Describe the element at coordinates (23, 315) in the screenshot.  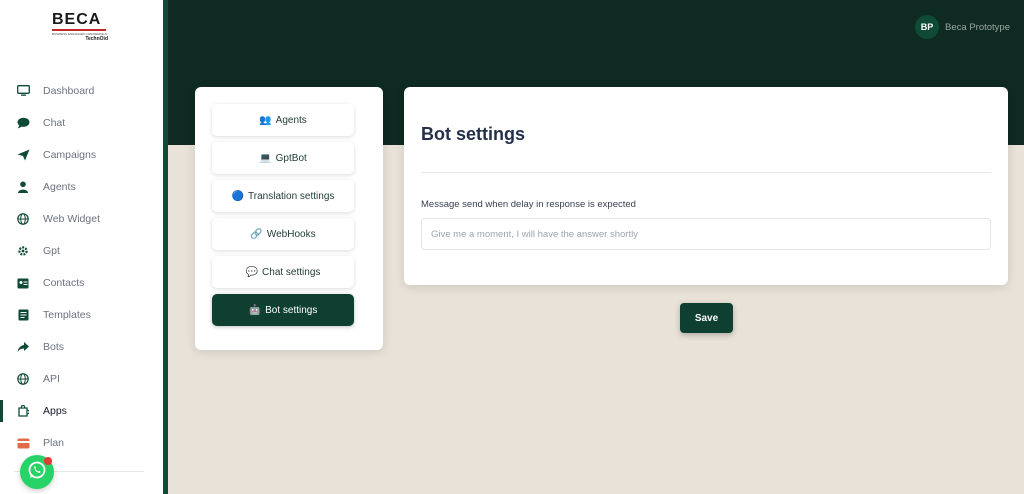
I see `document-icon` at that location.